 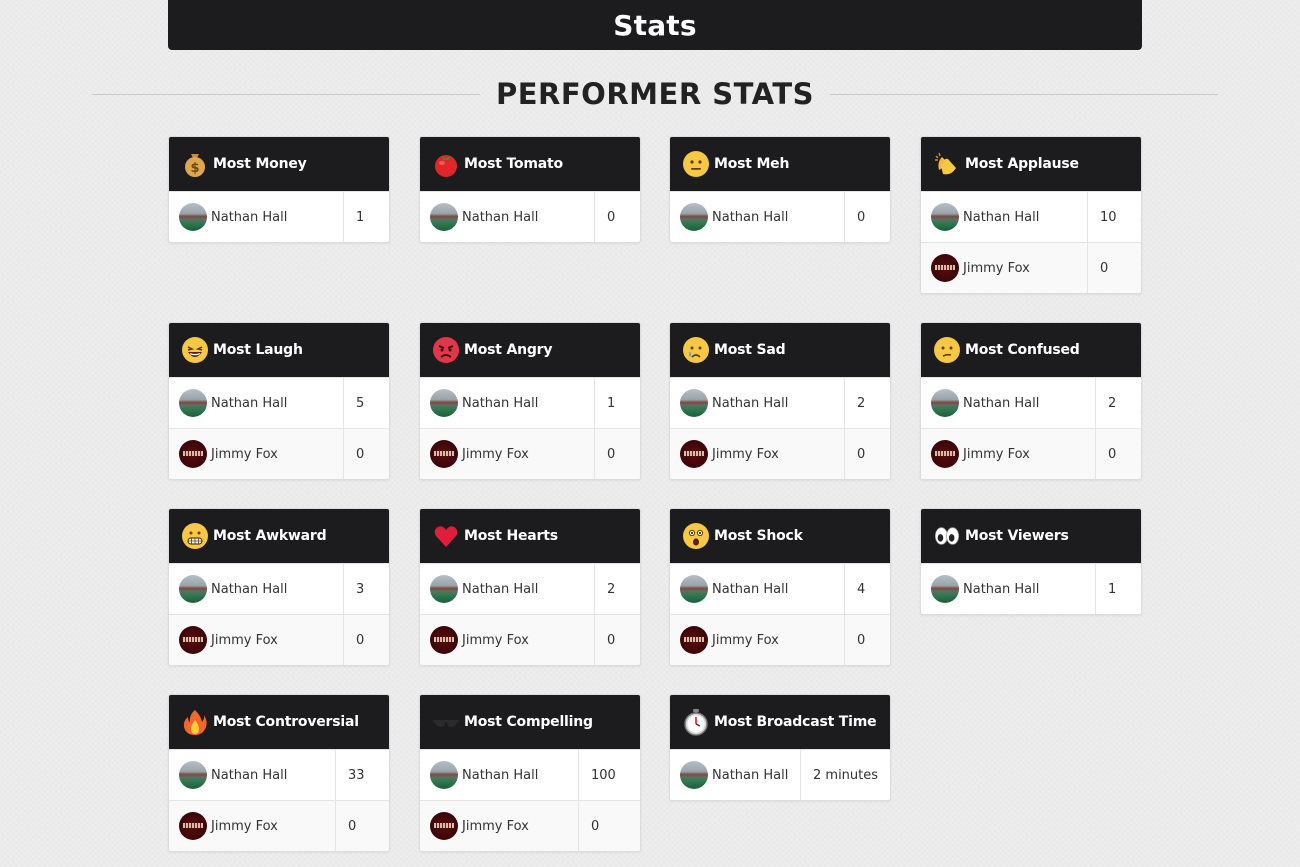 I want to click on divider-left, so click(x=286, y=94).